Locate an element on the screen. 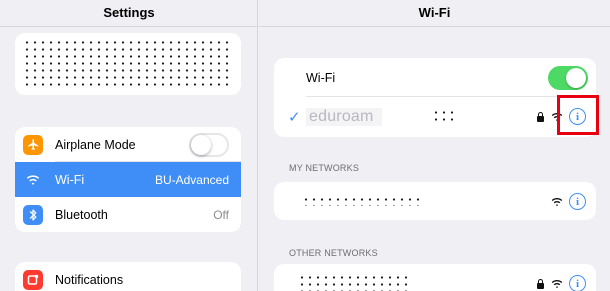 This screenshot has height=291, width=610. other-networks-card: i is located at coordinates (435, 277).